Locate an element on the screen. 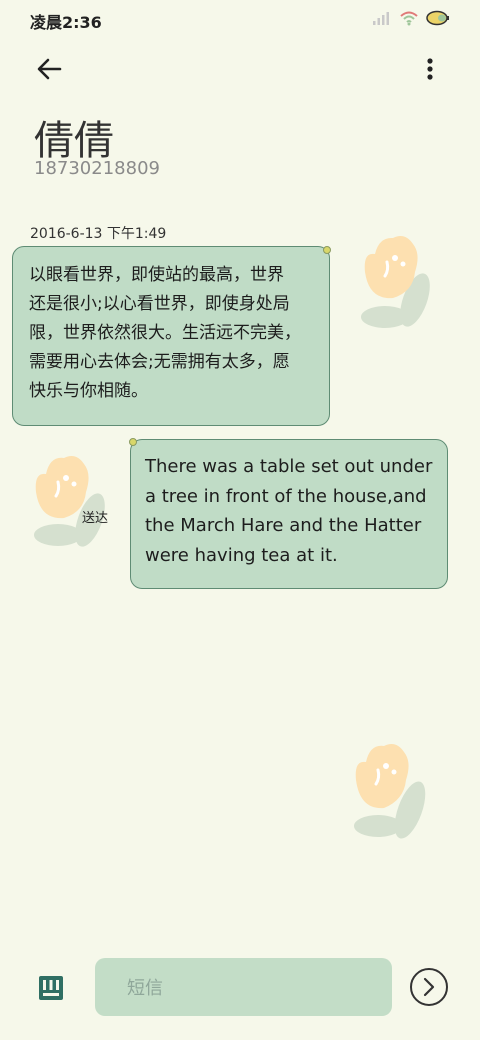 This screenshot has height=1040, width=480. message-line: 快乐与你相随。 is located at coordinates (88, 391).